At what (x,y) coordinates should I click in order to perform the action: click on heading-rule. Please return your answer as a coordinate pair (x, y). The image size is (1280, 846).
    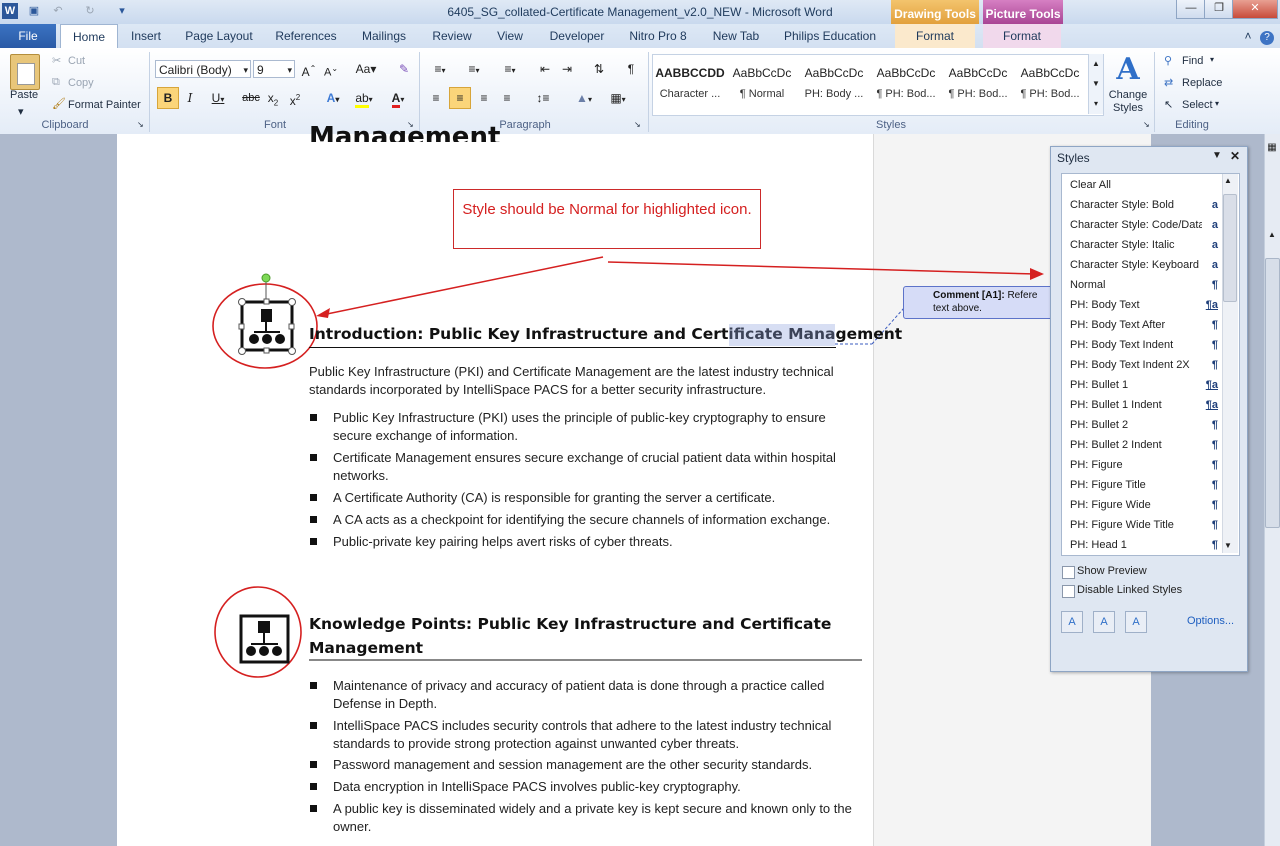
    Looking at the image, I should click on (572, 347).